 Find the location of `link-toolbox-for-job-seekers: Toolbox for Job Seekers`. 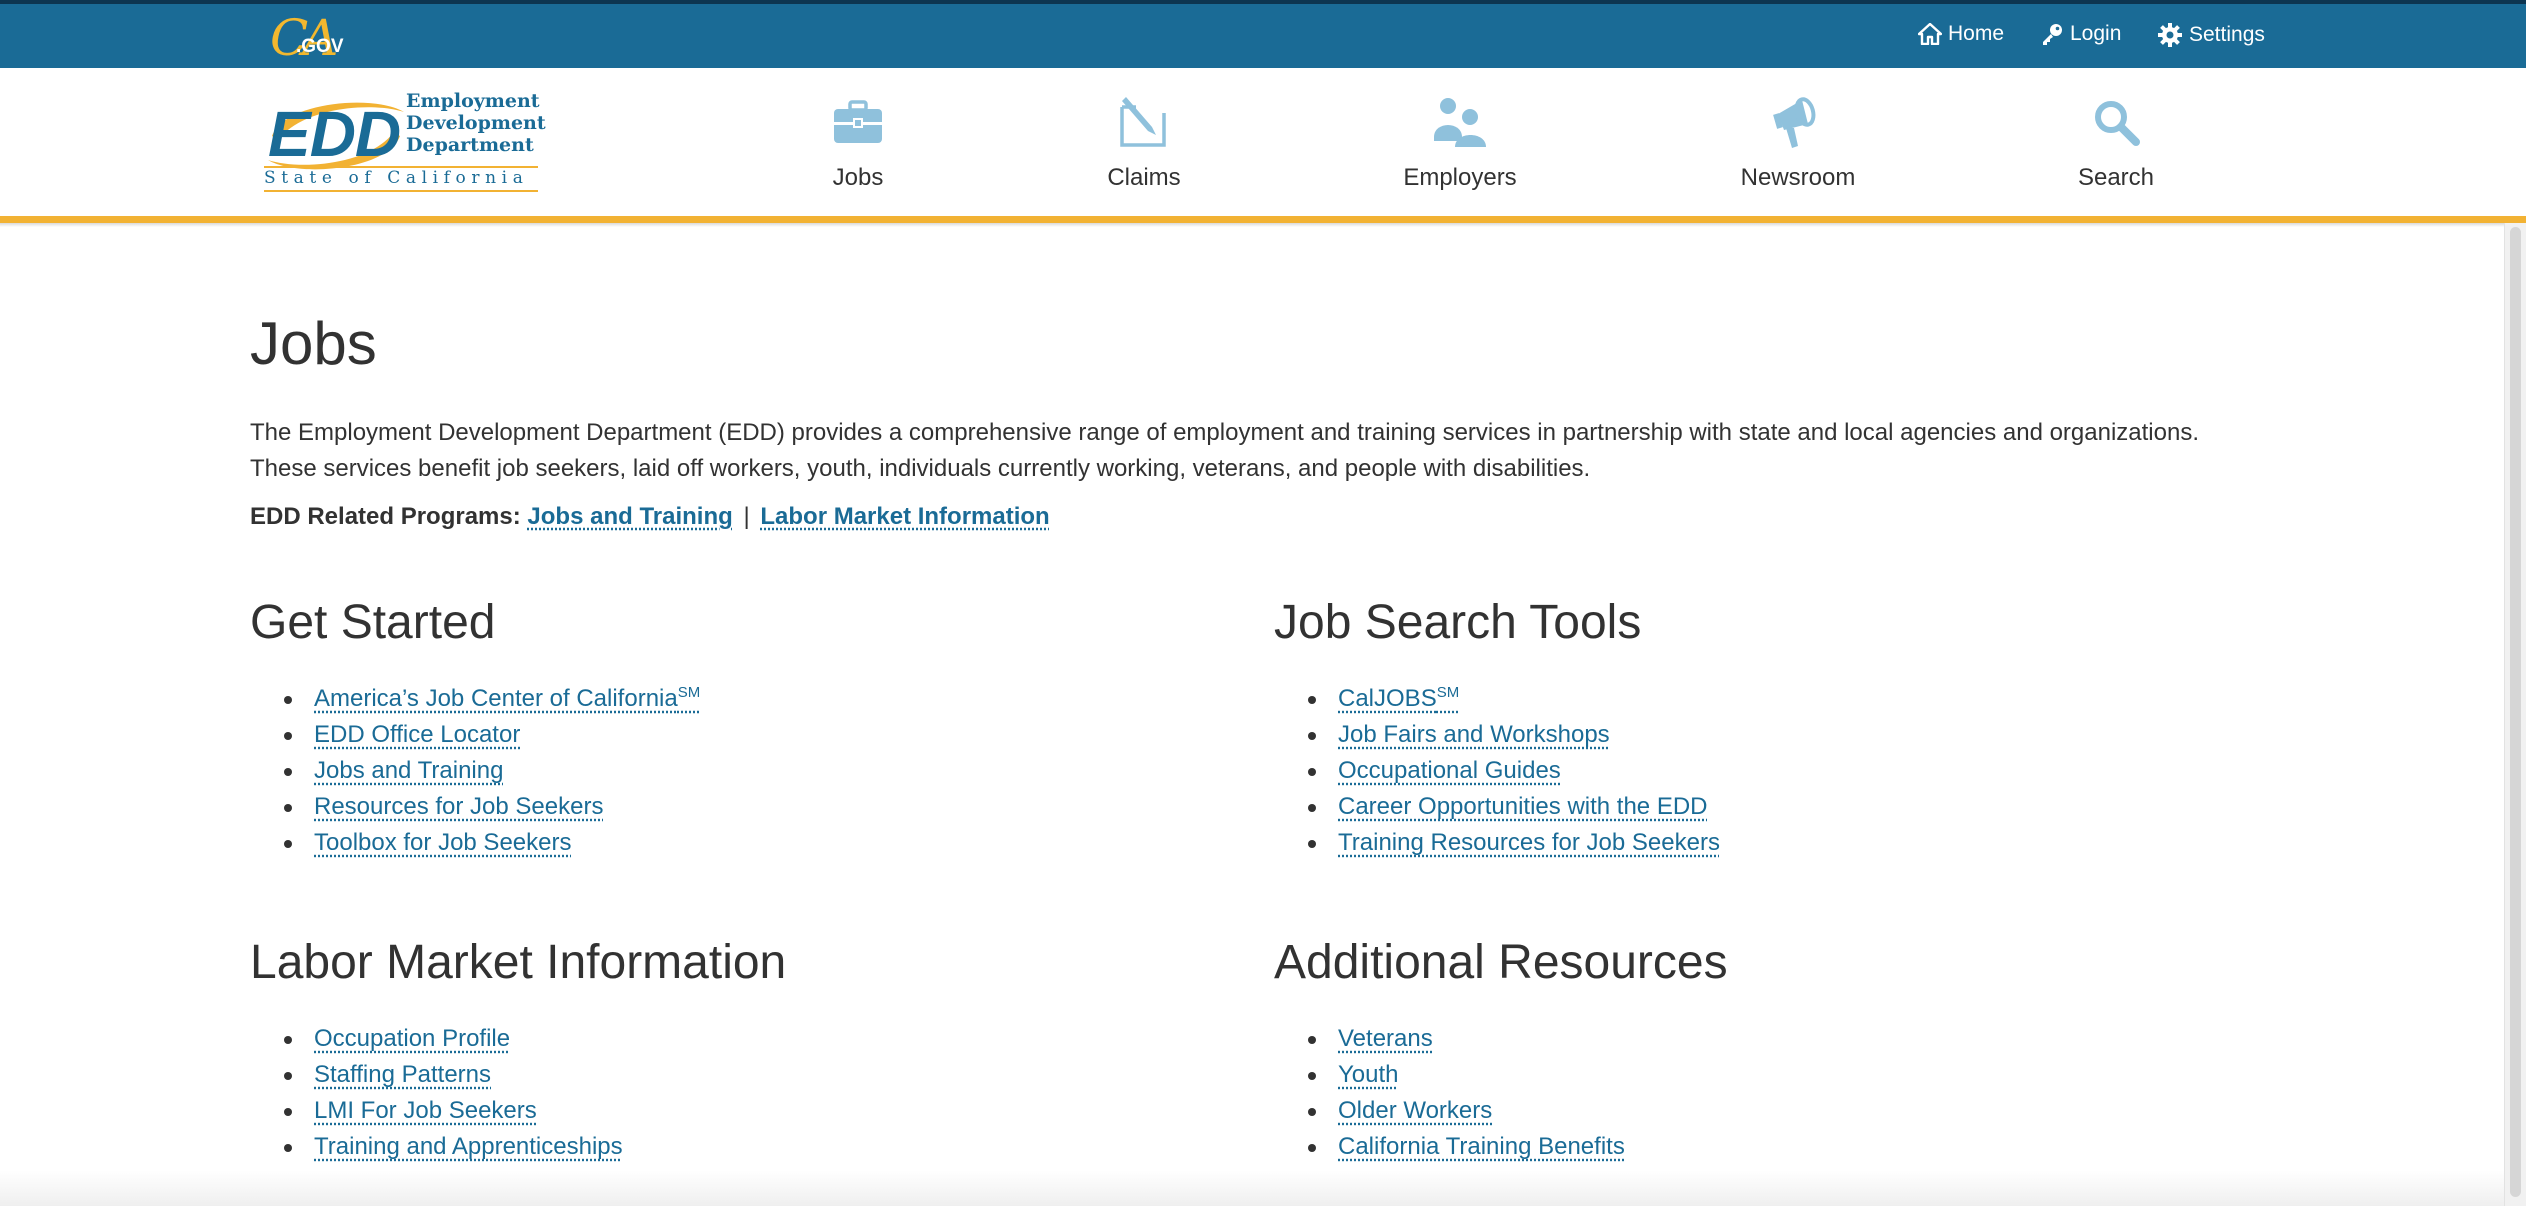

link-toolbox-for-job-seekers: Toolbox for Job Seekers is located at coordinates (442, 842).